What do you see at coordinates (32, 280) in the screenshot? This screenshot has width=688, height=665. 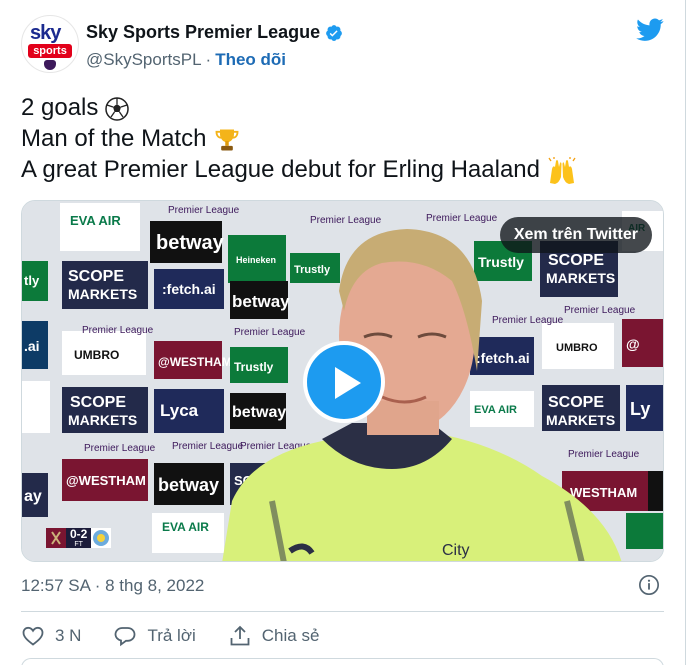 I see `svg-text: tly` at bounding box center [32, 280].